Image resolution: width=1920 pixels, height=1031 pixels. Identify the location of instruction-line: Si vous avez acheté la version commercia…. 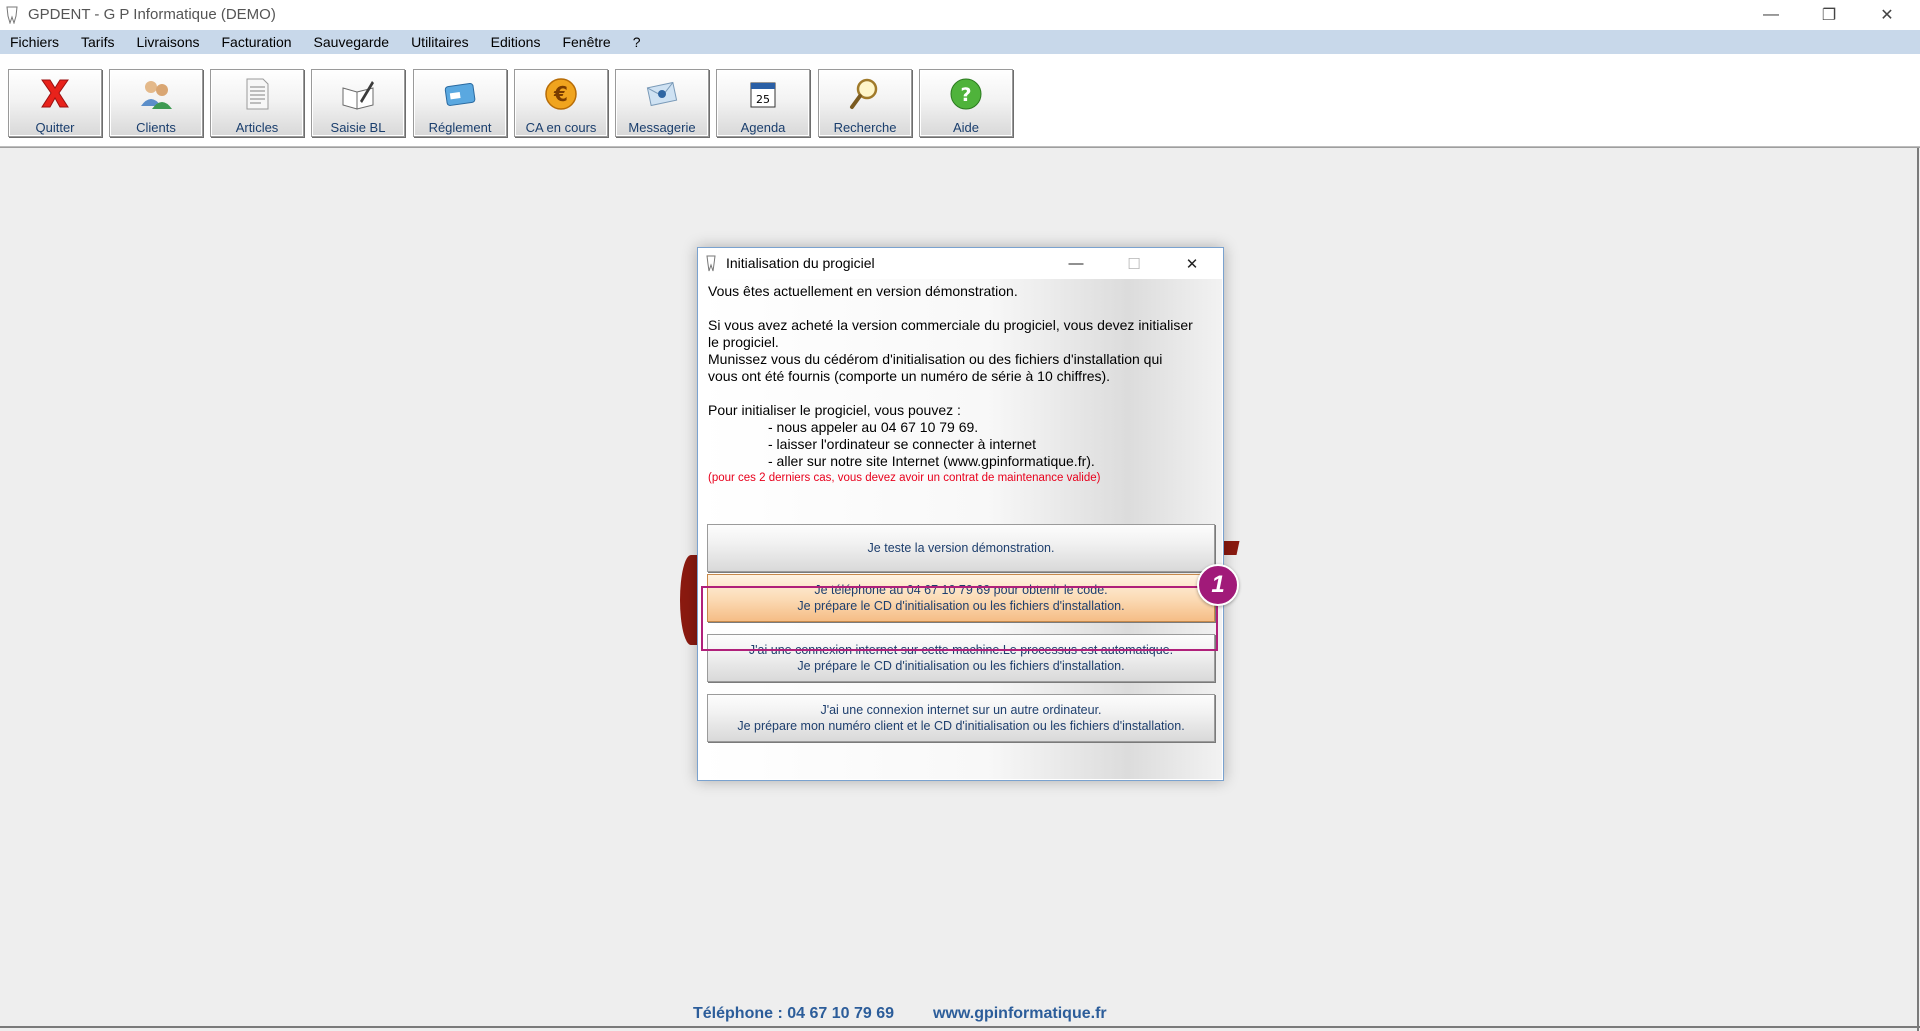
(950, 325).